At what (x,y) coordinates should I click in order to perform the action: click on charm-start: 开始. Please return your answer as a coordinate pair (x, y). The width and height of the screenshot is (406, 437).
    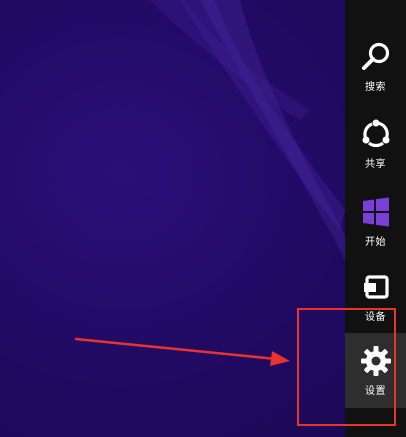
    Looking at the image, I should click on (375, 221).